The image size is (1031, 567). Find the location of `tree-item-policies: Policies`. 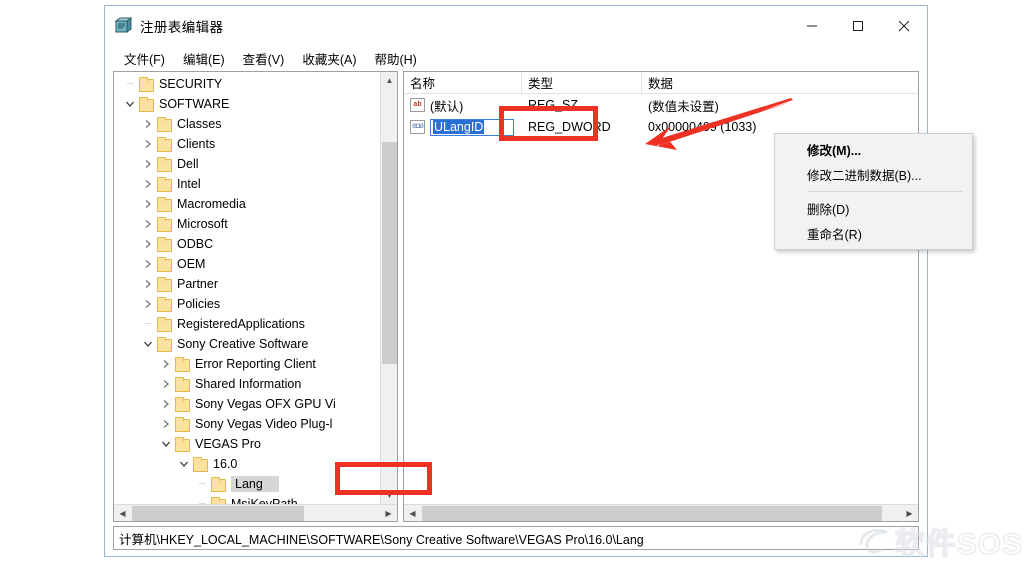

tree-item-policies: Policies is located at coordinates (247, 304).